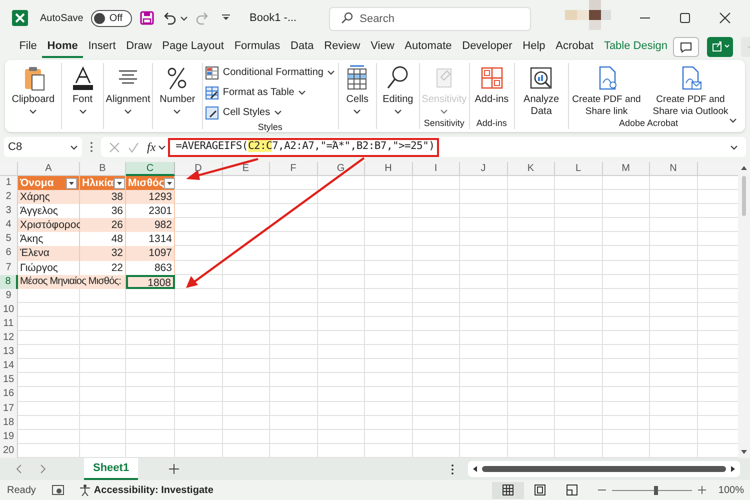  Describe the element at coordinates (428, 47) in the screenshot. I see `menu-tab: Automate` at that location.